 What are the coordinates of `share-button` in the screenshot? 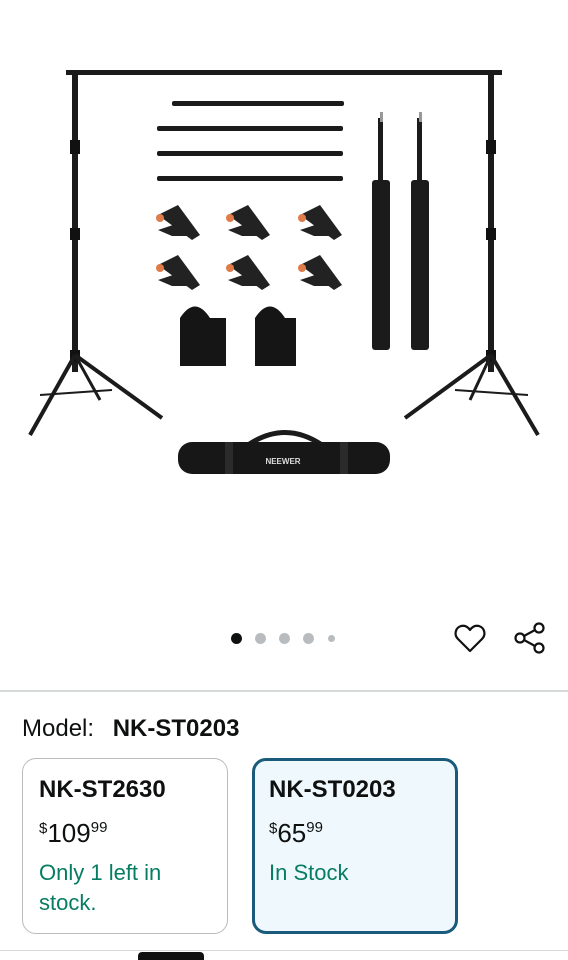 It's located at (530, 638).